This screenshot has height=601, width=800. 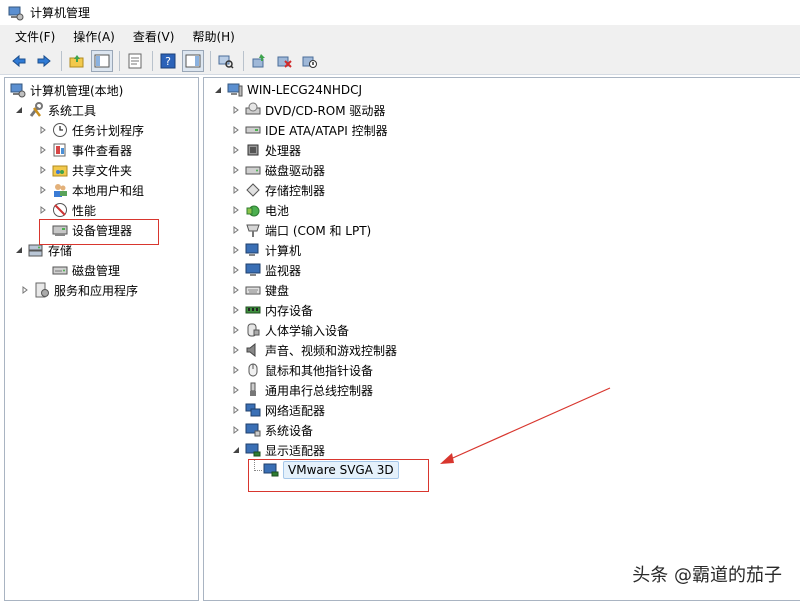 I want to click on forward-arrow-icon, so click(x=44, y=61).